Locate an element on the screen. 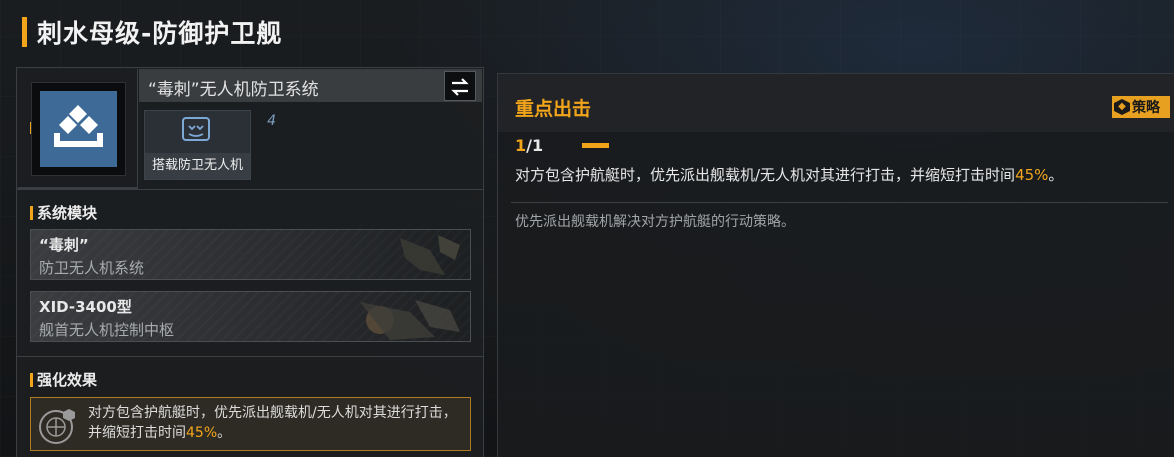 The width and height of the screenshot is (1174, 457). enhance-highlight-value: 45% is located at coordinates (202, 433).